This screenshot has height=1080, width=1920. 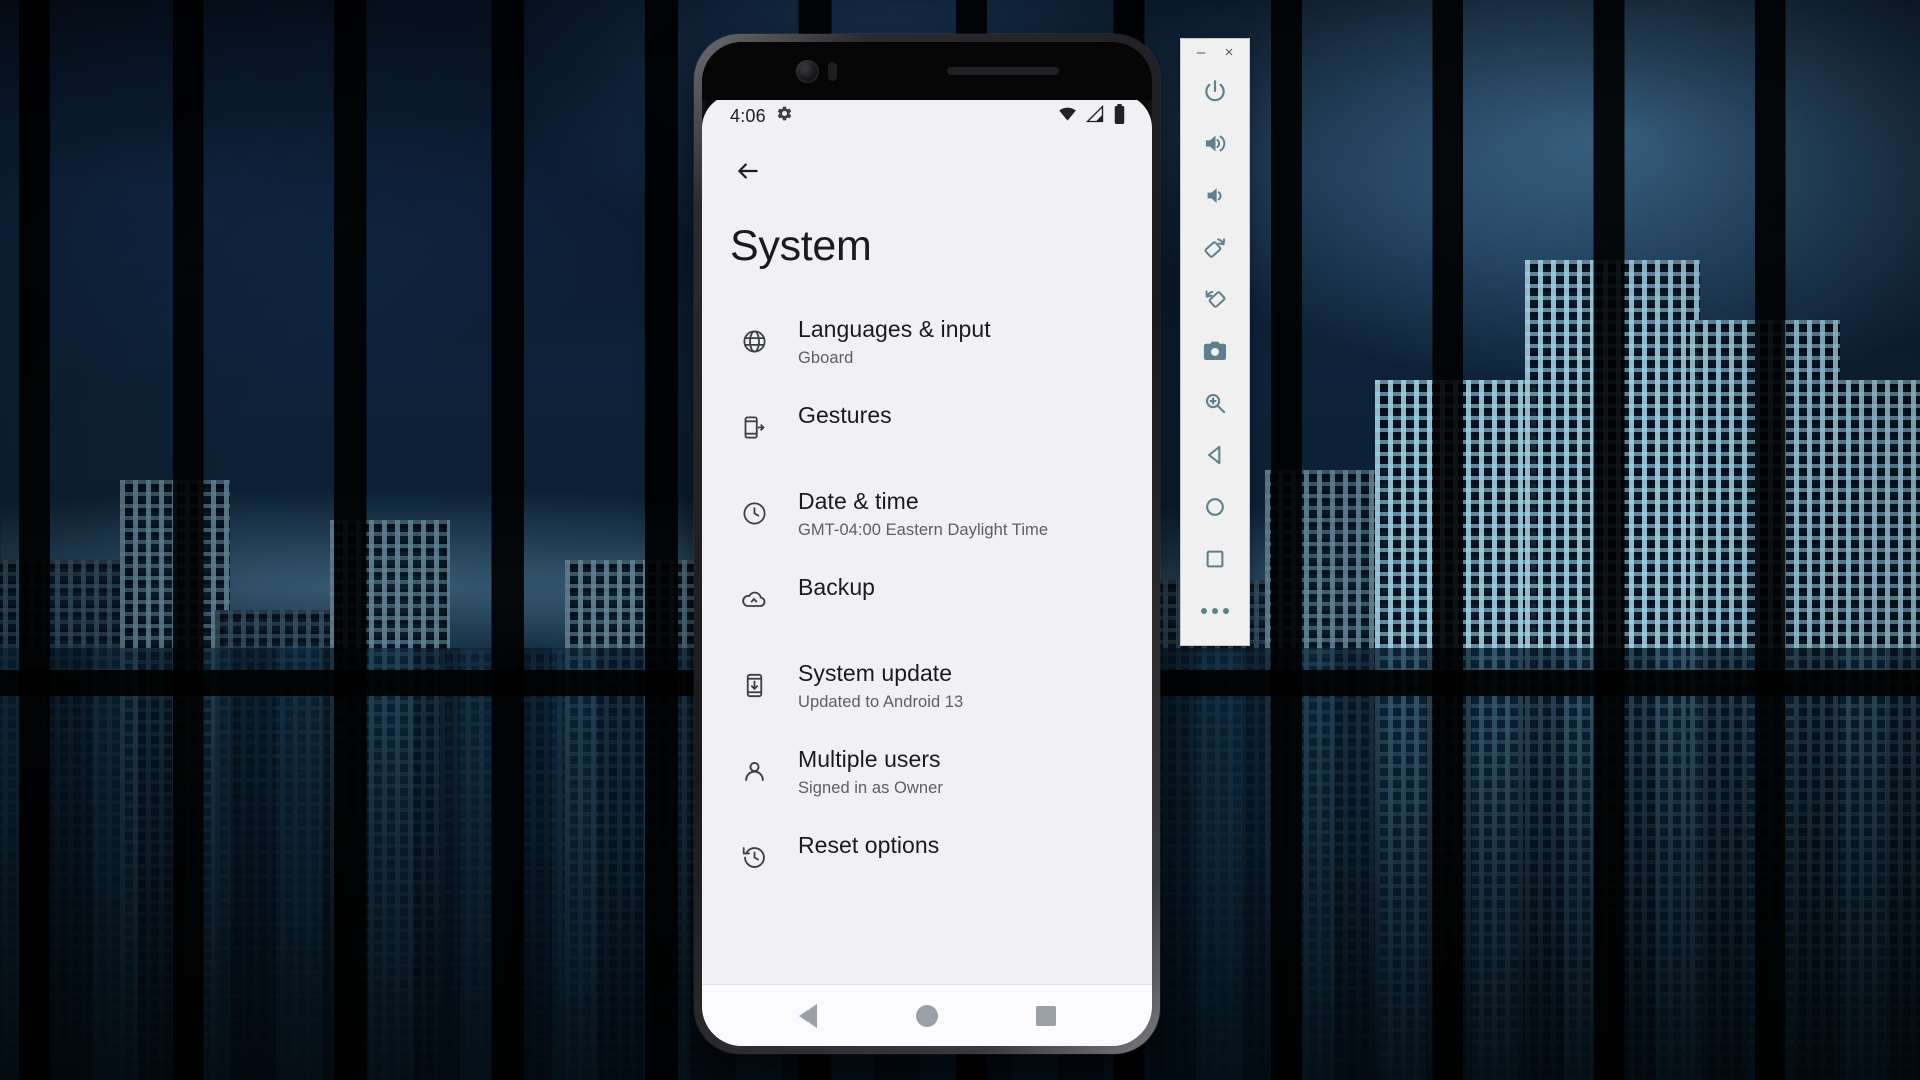 I want to click on status-bar-left: 4:06, so click(x=761, y=116).